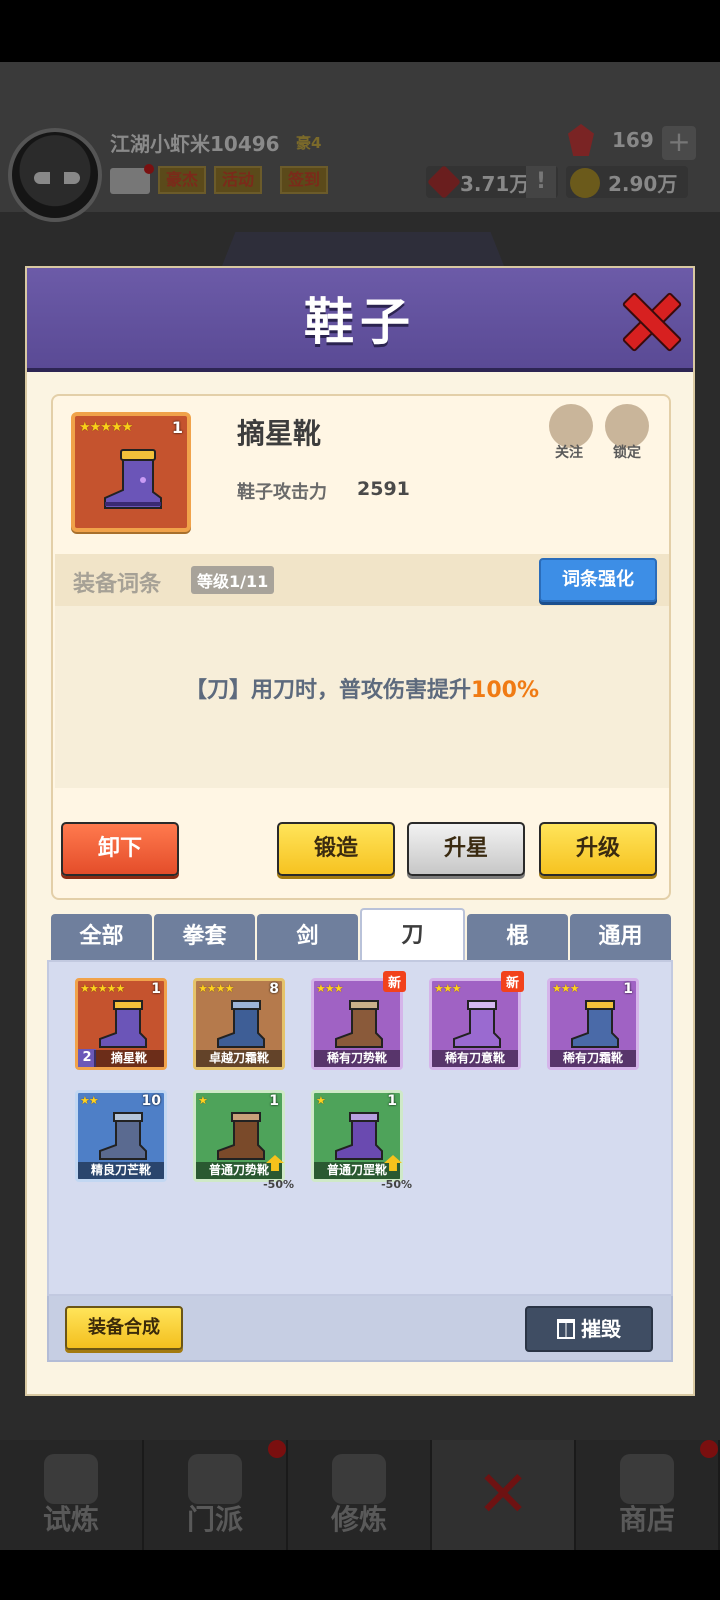 This screenshot has height=1600, width=720. I want to click on modal-header: 鞋子, so click(360, 320).